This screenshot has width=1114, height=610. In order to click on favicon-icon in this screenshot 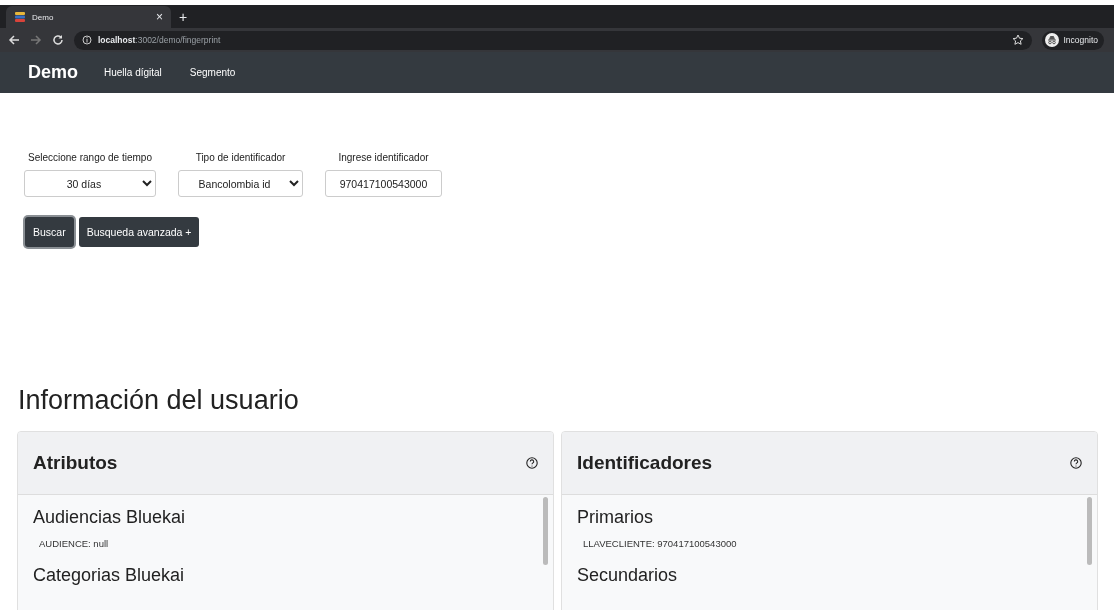, I will do `click(20, 17)`.